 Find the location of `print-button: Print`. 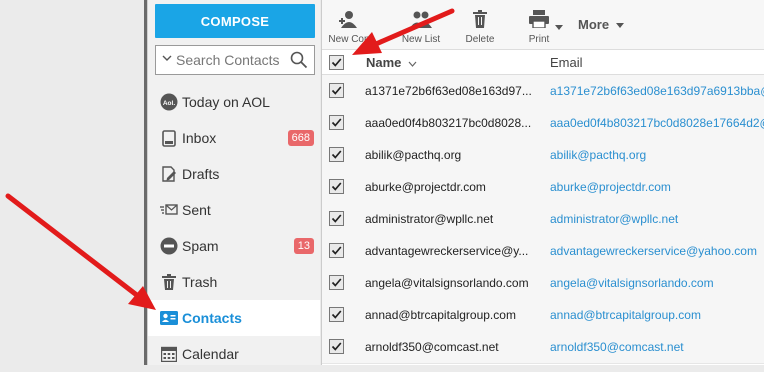

print-button: Print is located at coordinates (539, 25).